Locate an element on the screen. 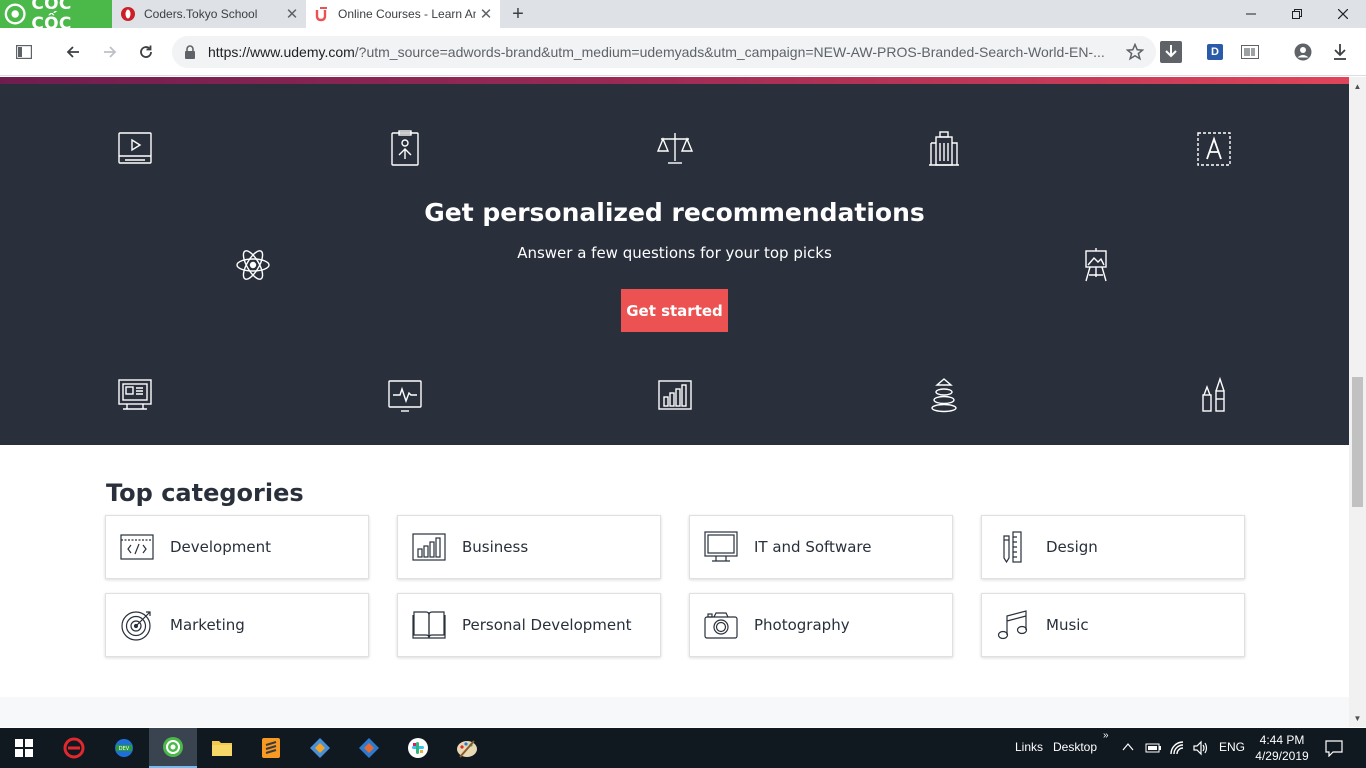 The height and width of the screenshot is (768, 1366). bookmark-star-icon is located at coordinates (1135, 52).